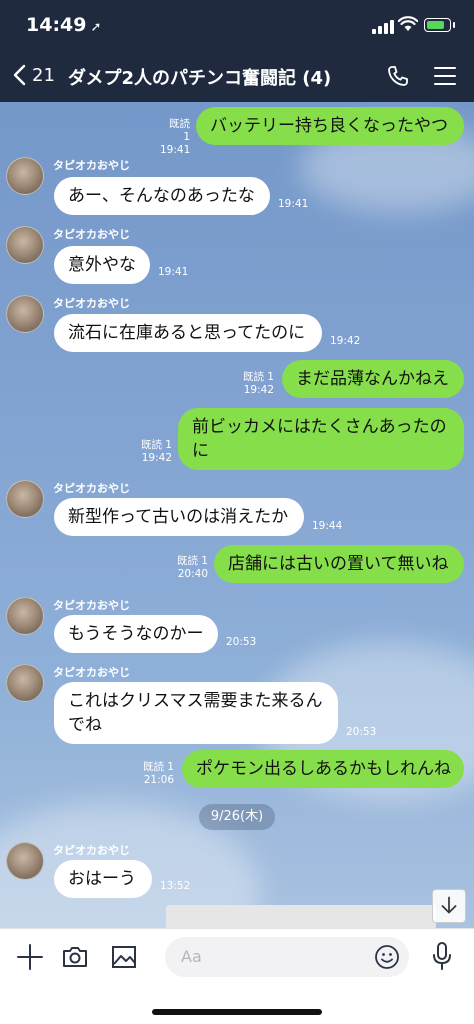 The width and height of the screenshot is (474, 1024). I want to click on status-time: 14:49 ➚, so click(63, 25).